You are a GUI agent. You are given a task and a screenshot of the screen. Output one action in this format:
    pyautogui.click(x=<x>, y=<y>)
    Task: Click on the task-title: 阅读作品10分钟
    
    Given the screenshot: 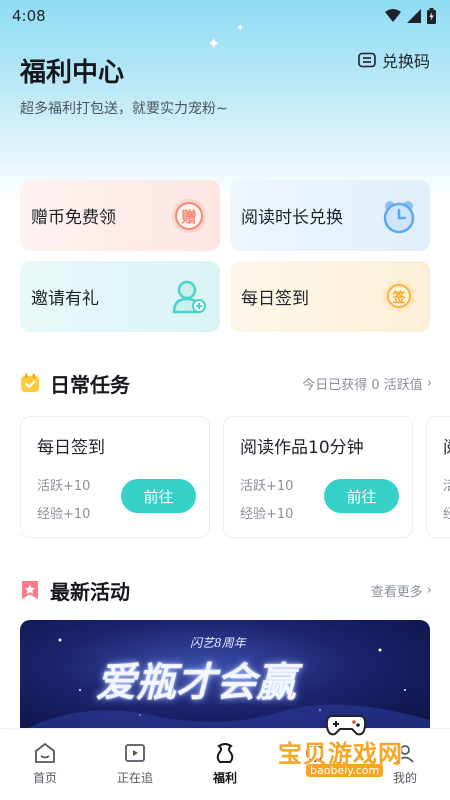 What is the action you would take?
    pyautogui.click(x=302, y=448)
    